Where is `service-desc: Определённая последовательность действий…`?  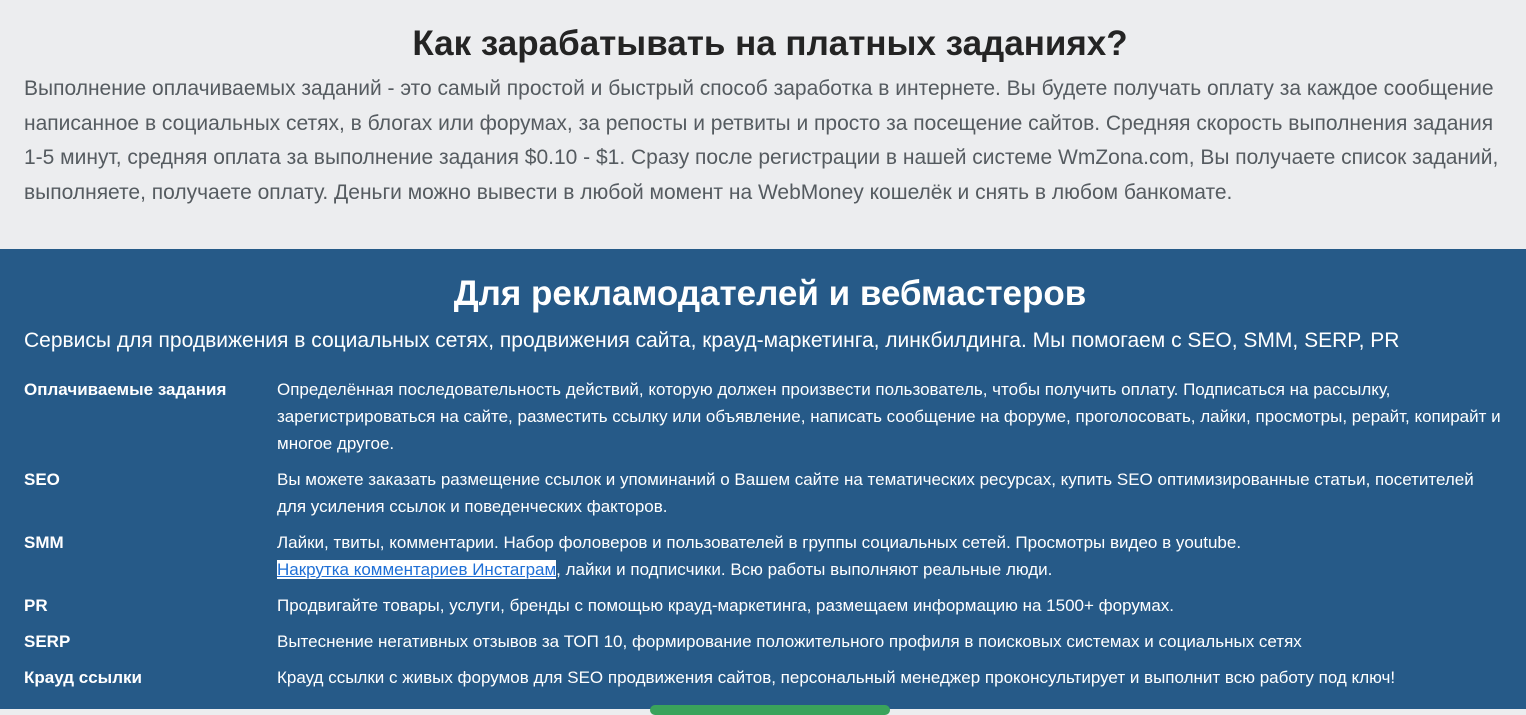
service-desc: Определённая последовательность действий… is located at coordinates (889, 416).